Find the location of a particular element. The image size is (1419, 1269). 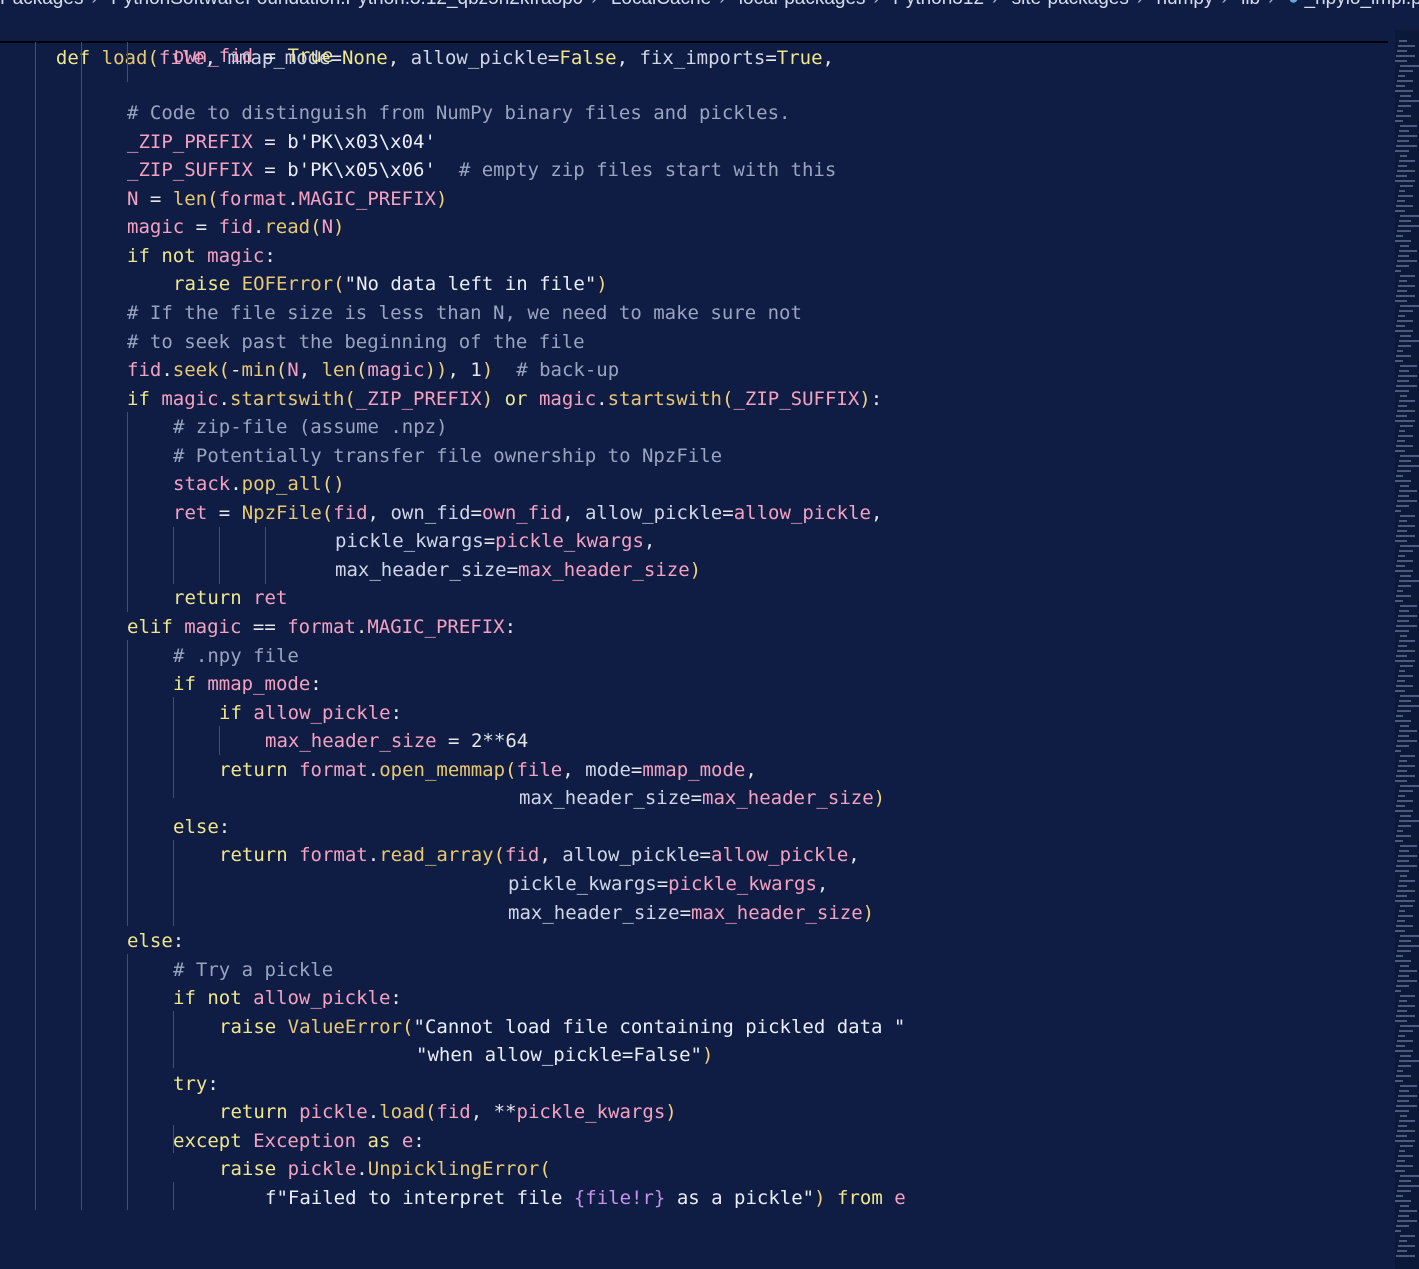

code-line: max_header_size = 2**64 is located at coordinates (396, 741).